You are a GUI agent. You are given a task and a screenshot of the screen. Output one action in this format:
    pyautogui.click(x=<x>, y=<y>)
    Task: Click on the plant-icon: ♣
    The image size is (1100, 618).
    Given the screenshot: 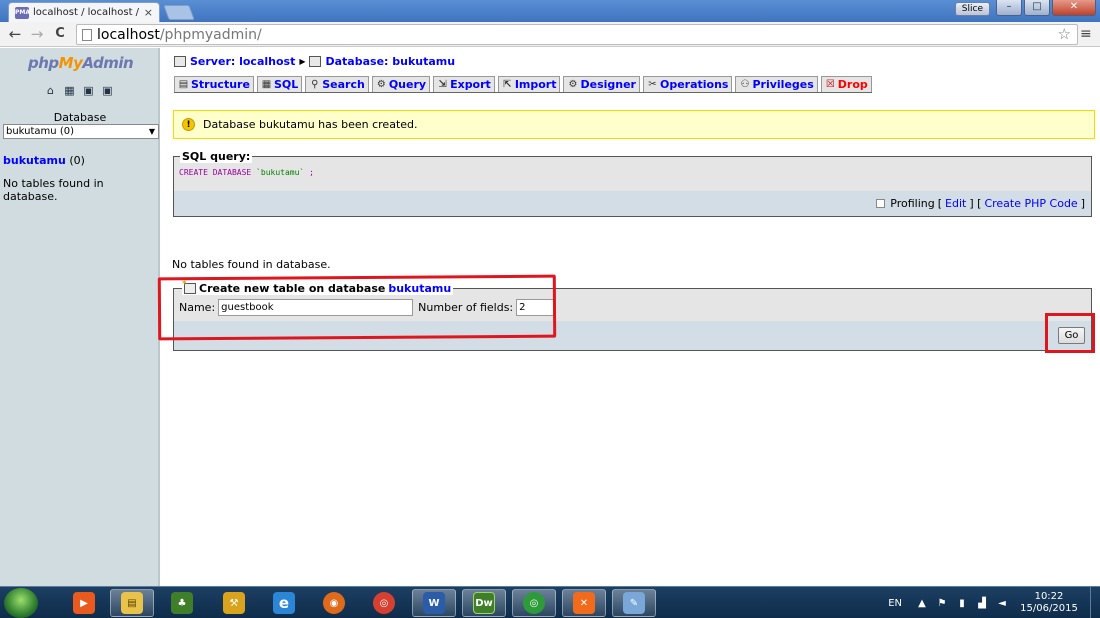 What is the action you would take?
    pyautogui.click(x=182, y=603)
    